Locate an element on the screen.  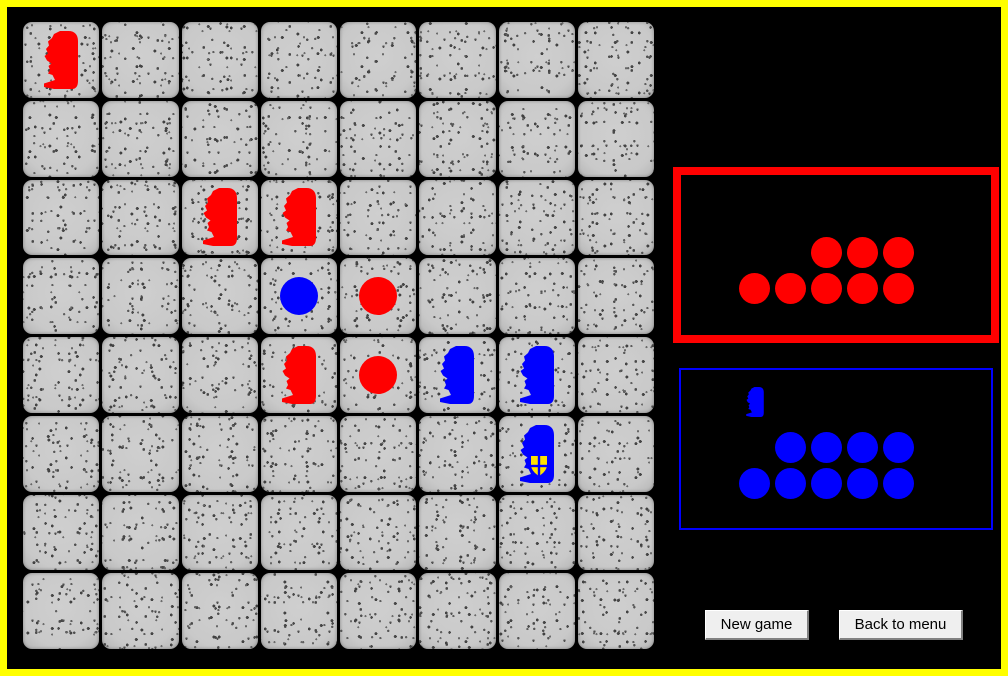
back-to-menu-button: Back to menu is located at coordinates (901, 625).